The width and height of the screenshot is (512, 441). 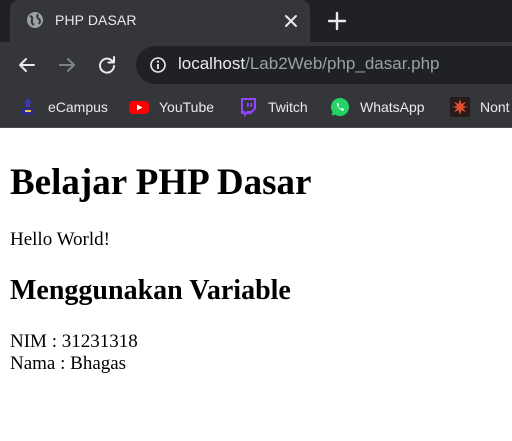 I want to click on nont-icon, so click(x=460, y=107).